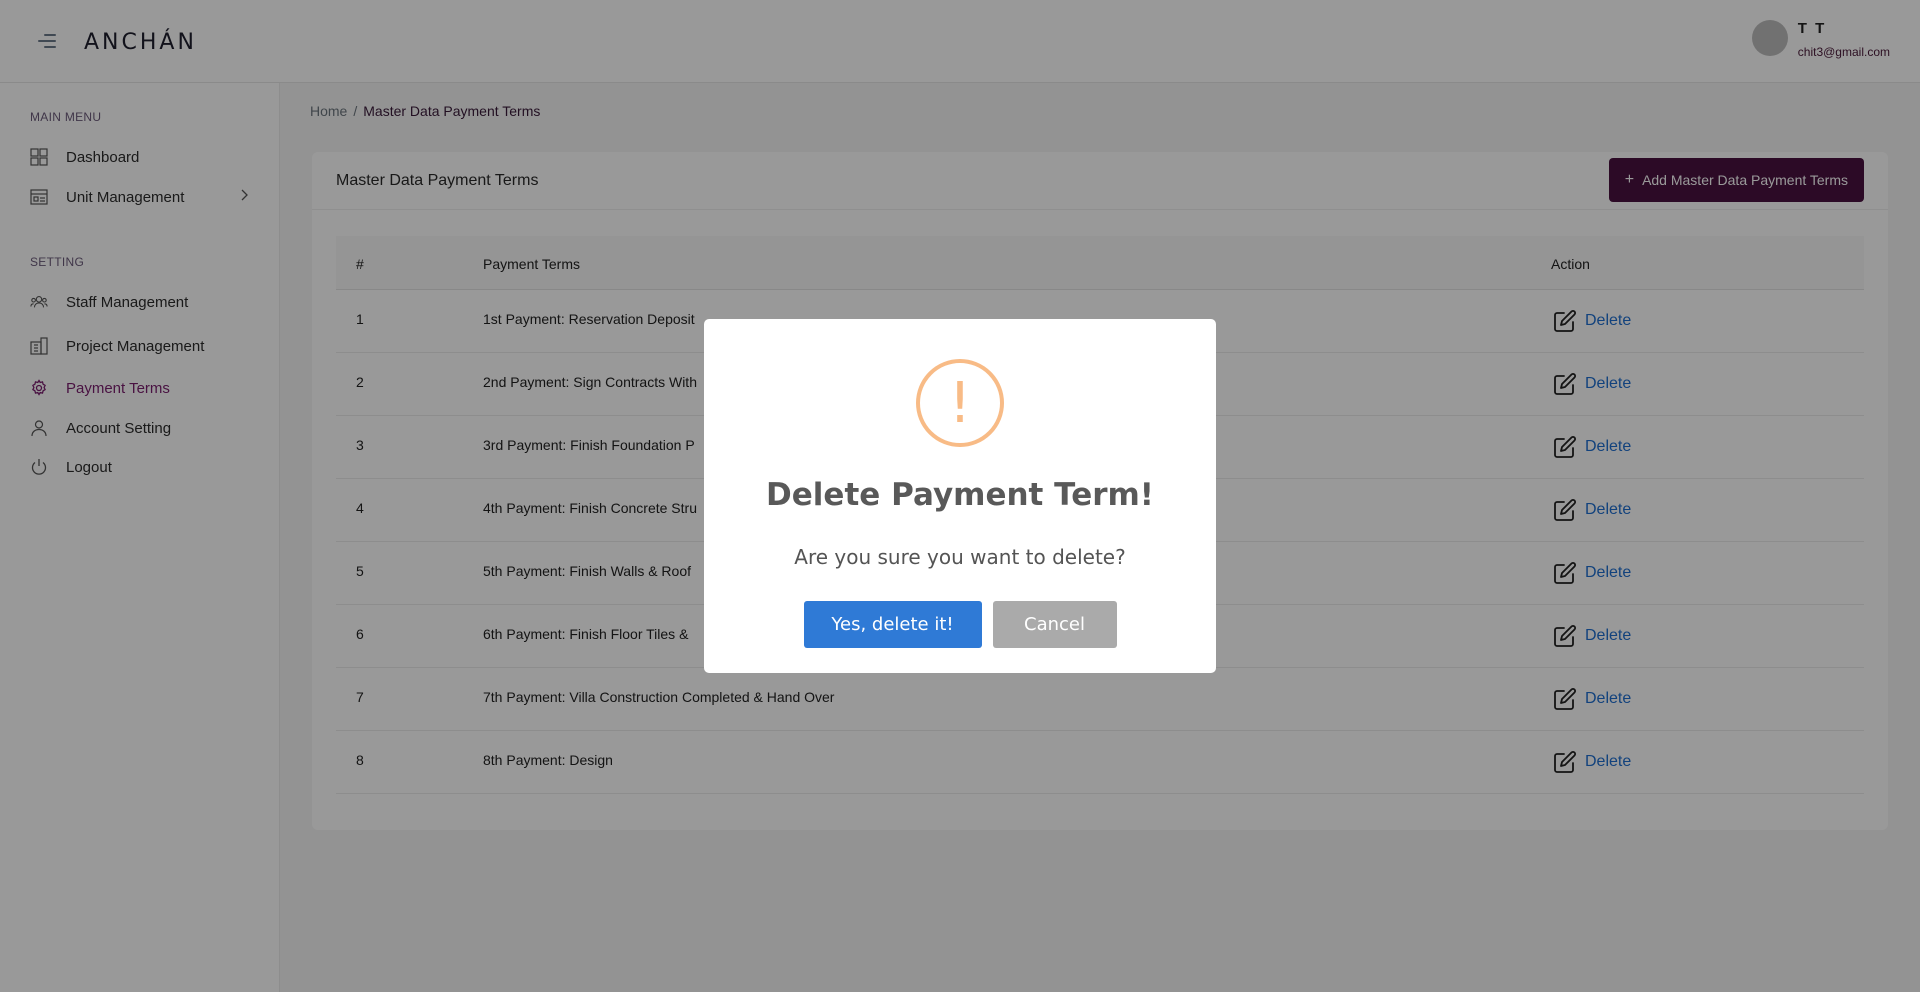 Image resolution: width=1920 pixels, height=992 pixels. What do you see at coordinates (960, 403) in the screenshot?
I see `warning-icon: !` at bounding box center [960, 403].